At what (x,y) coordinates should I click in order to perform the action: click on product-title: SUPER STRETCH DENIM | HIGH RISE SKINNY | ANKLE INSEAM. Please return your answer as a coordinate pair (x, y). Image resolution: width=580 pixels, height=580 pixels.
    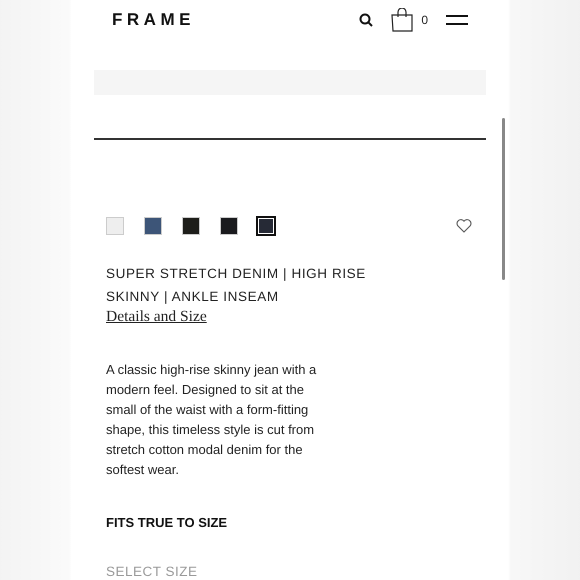
    Looking at the image, I should click on (236, 285).